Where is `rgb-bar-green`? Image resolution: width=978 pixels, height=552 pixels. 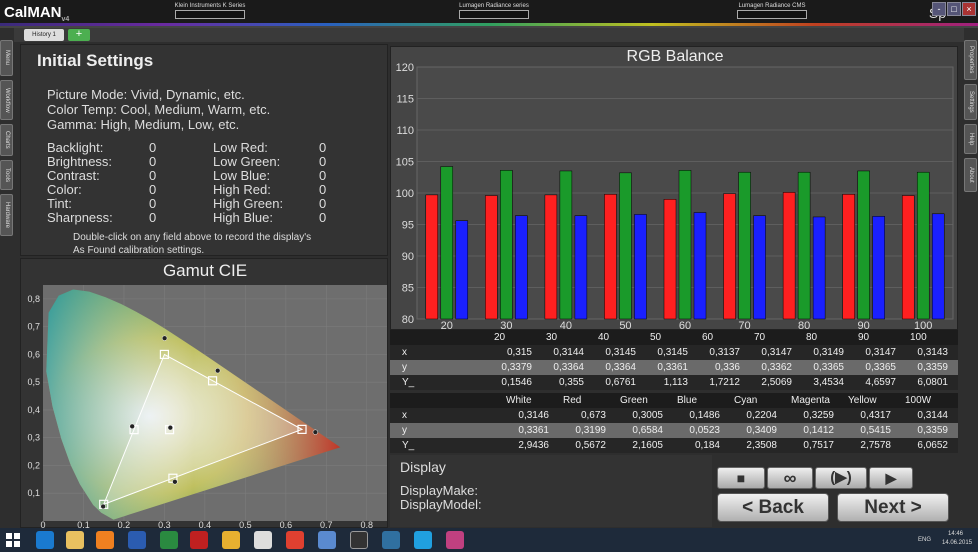
rgb-bar-green is located at coordinates (447, 243).